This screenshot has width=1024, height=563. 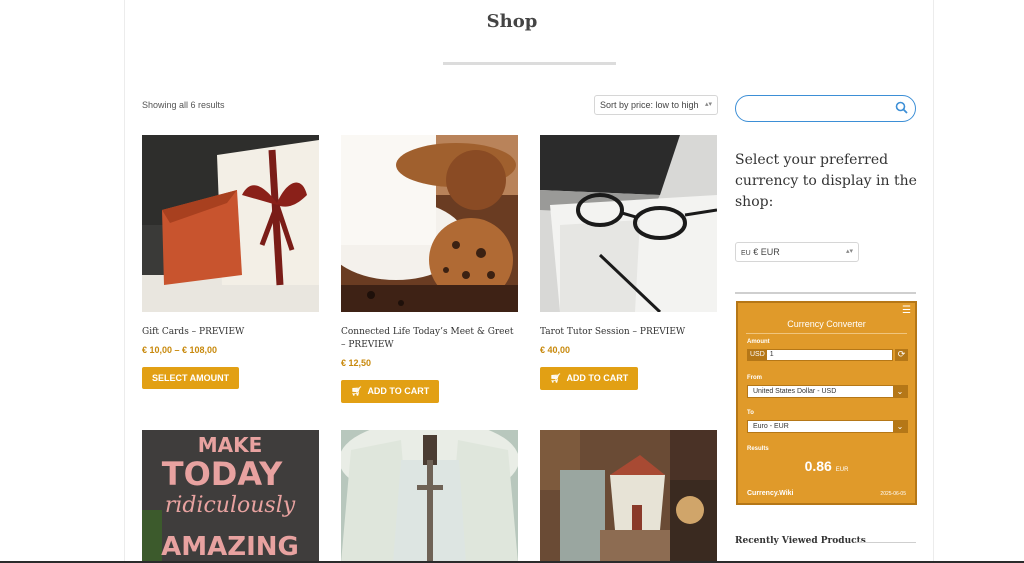 I want to click on amount-label: Amount, so click(x=758, y=342).